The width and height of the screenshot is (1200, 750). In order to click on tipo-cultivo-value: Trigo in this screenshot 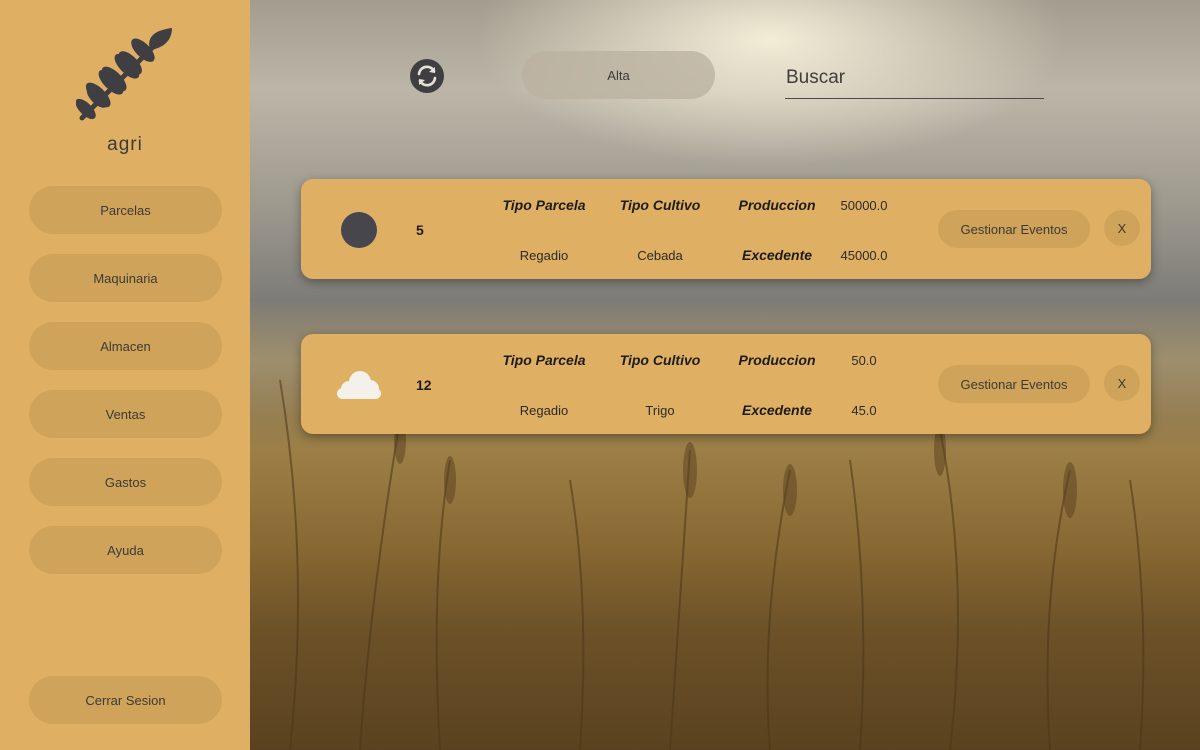, I will do `click(660, 410)`.